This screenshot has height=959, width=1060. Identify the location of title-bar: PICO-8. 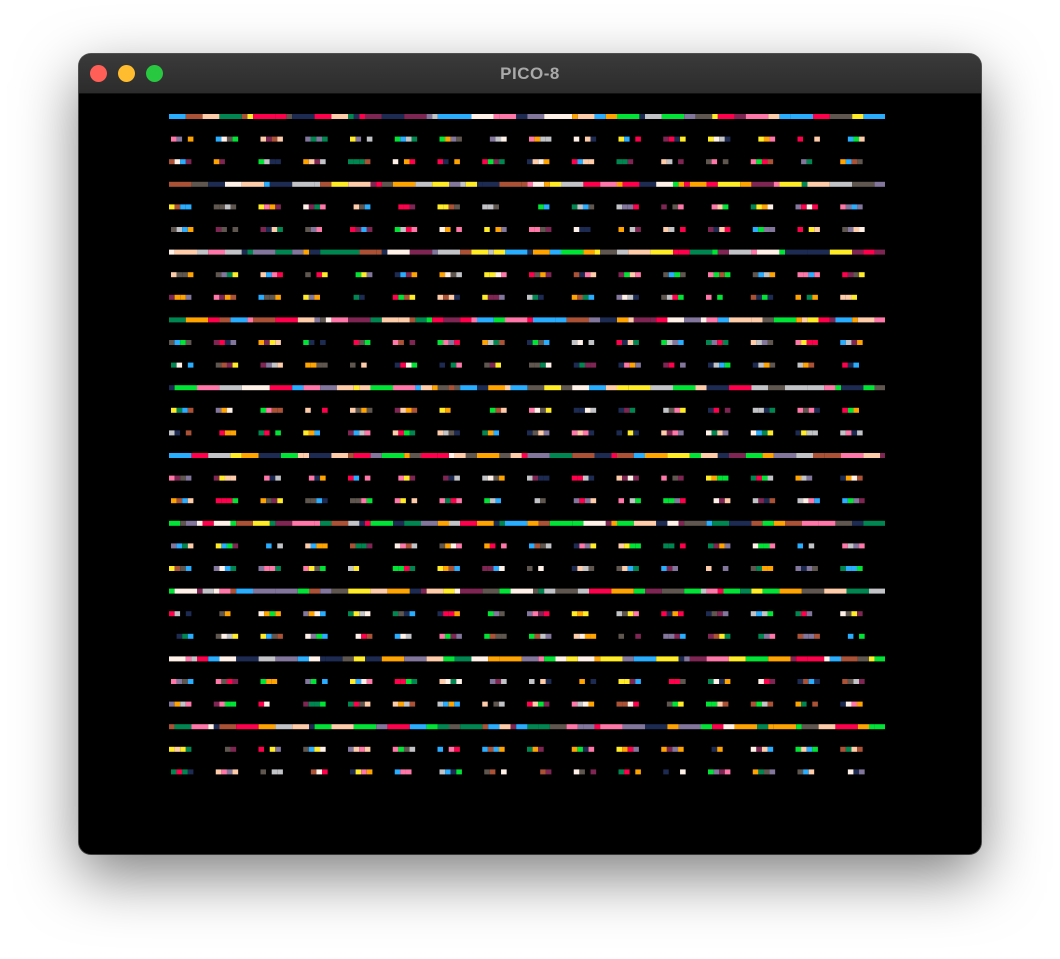
(530, 74).